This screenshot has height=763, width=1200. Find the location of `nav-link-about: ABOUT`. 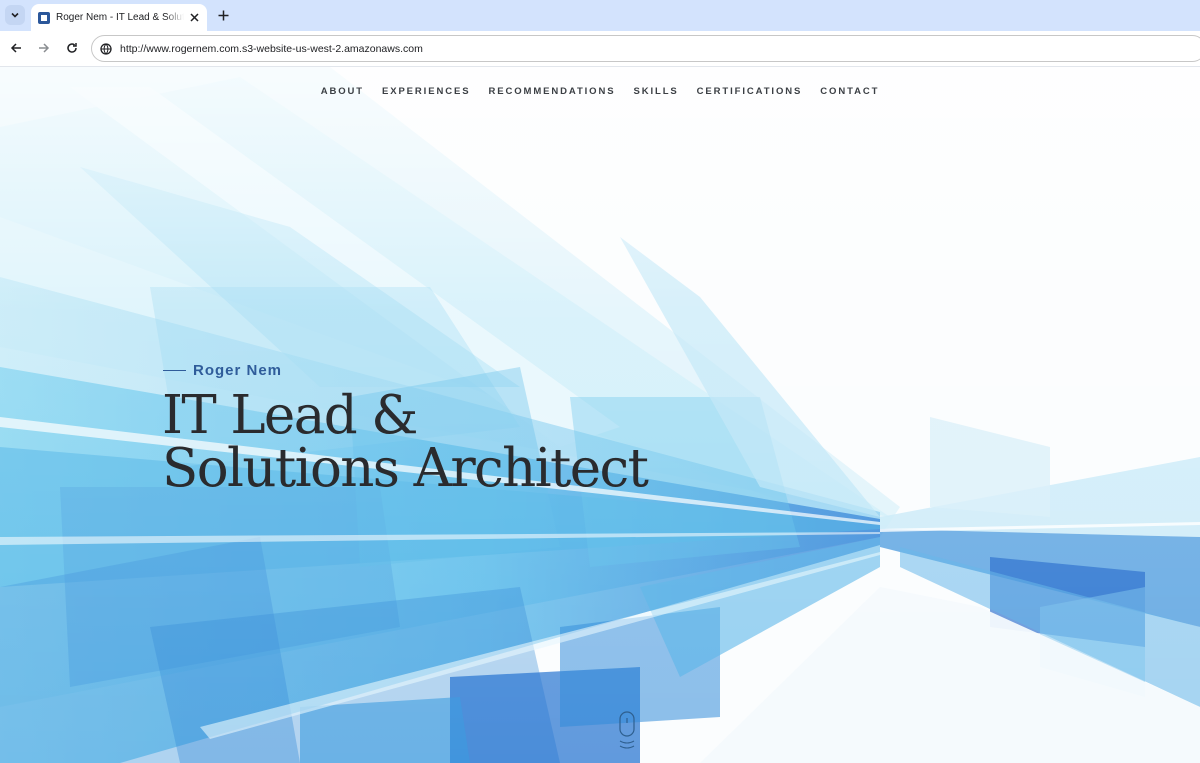

nav-link-about: ABOUT is located at coordinates (342, 91).